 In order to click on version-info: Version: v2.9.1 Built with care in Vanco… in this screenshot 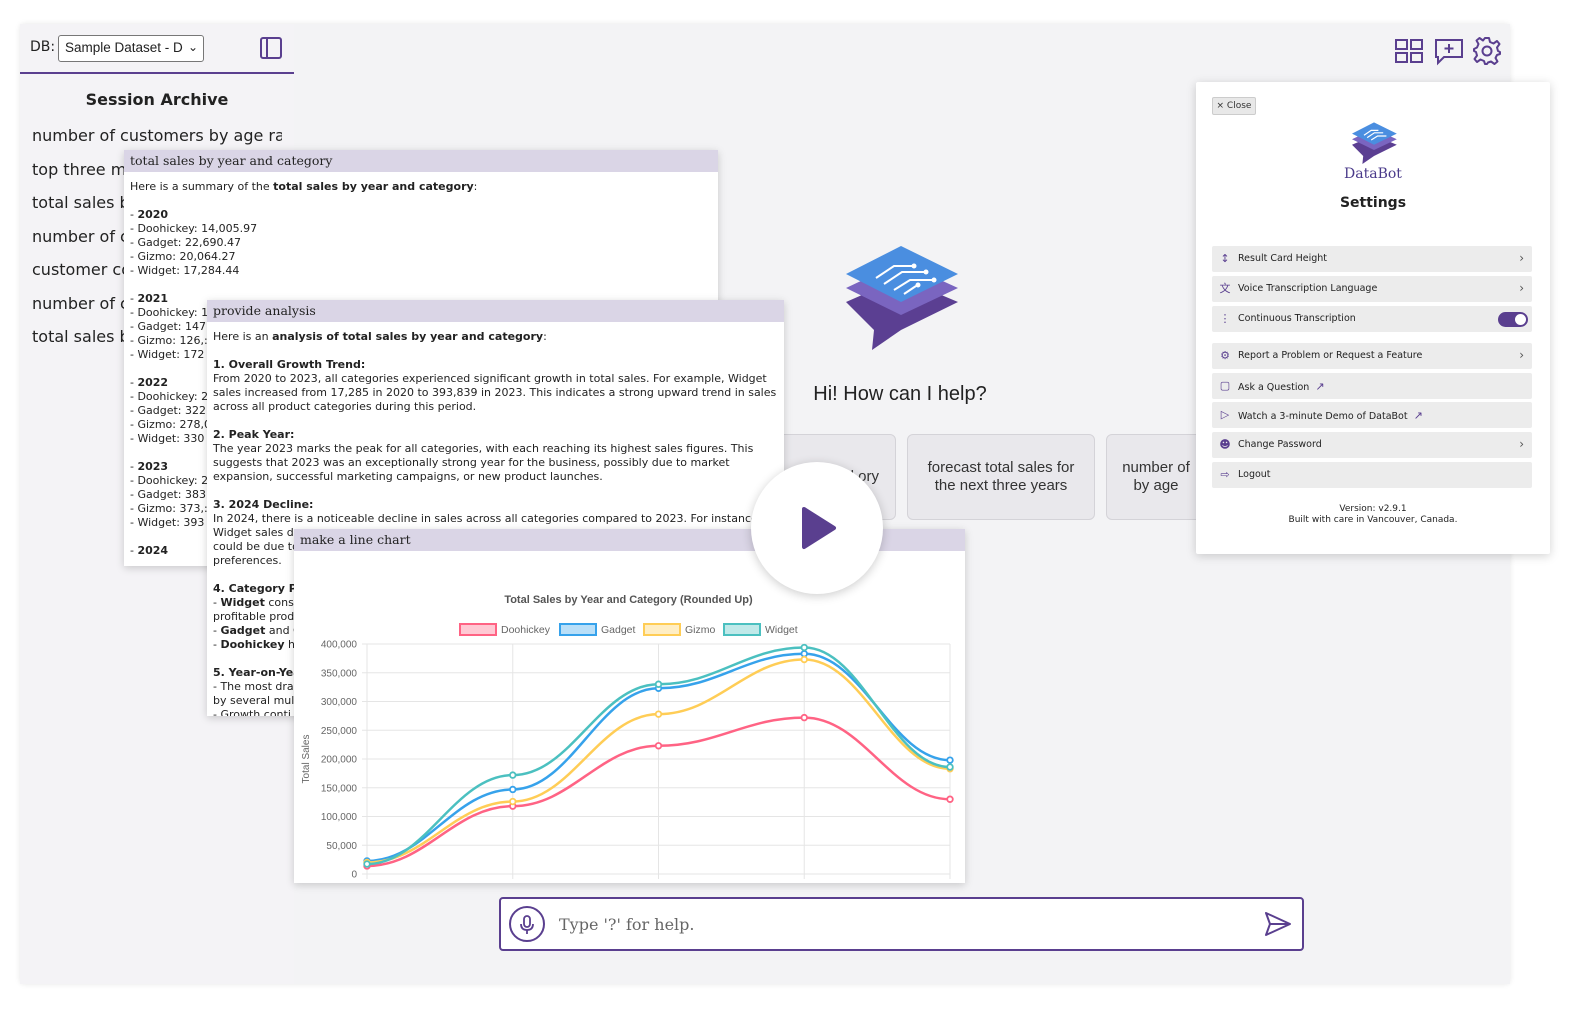, I will do `click(1373, 515)`.